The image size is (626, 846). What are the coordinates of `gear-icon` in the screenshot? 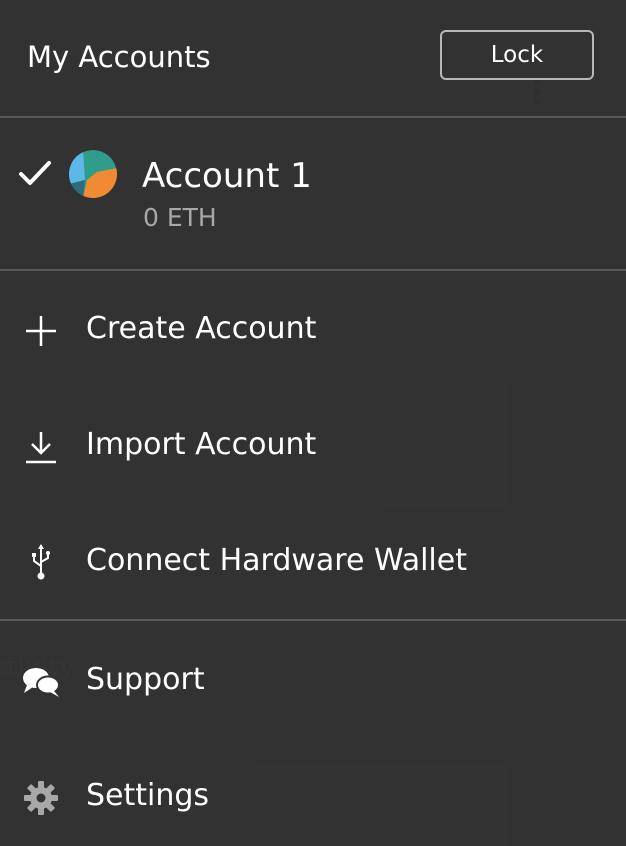 It's located at (41, 798).